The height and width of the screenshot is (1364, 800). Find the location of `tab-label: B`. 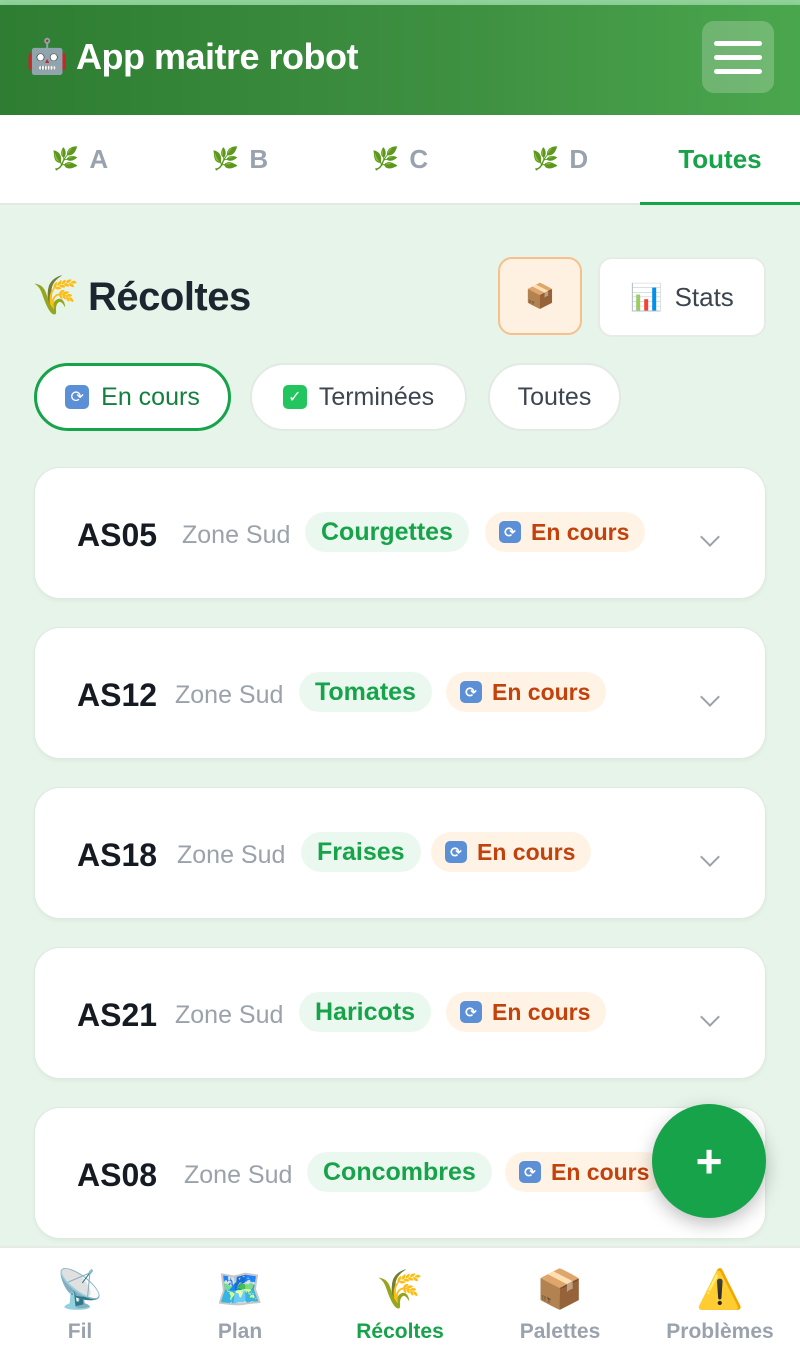

tab-label: B is located at coordinates (259, 158).